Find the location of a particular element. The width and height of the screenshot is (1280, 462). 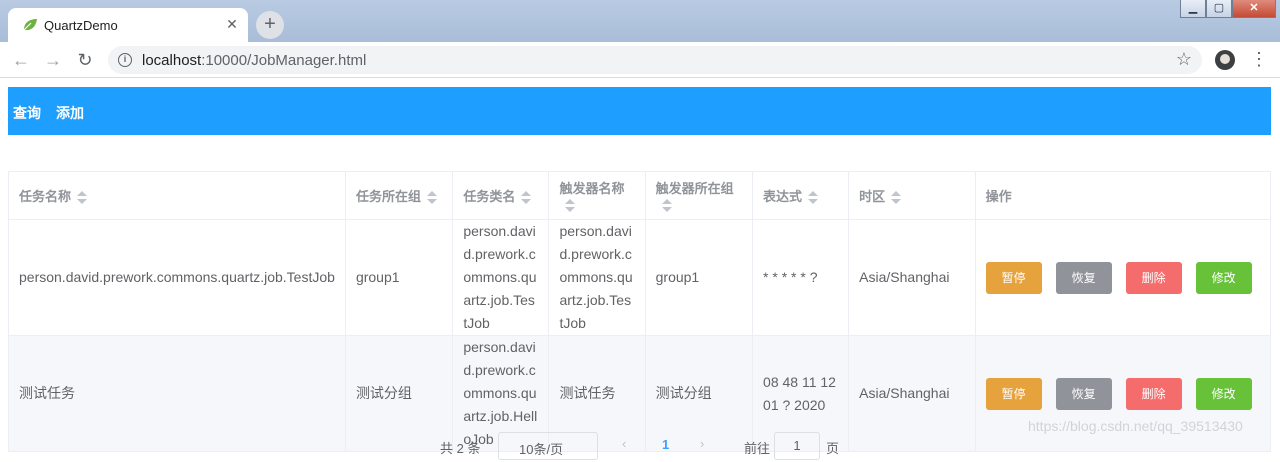

header-trigger-group: 触发器所在组 is located at coordinates (699, 195).